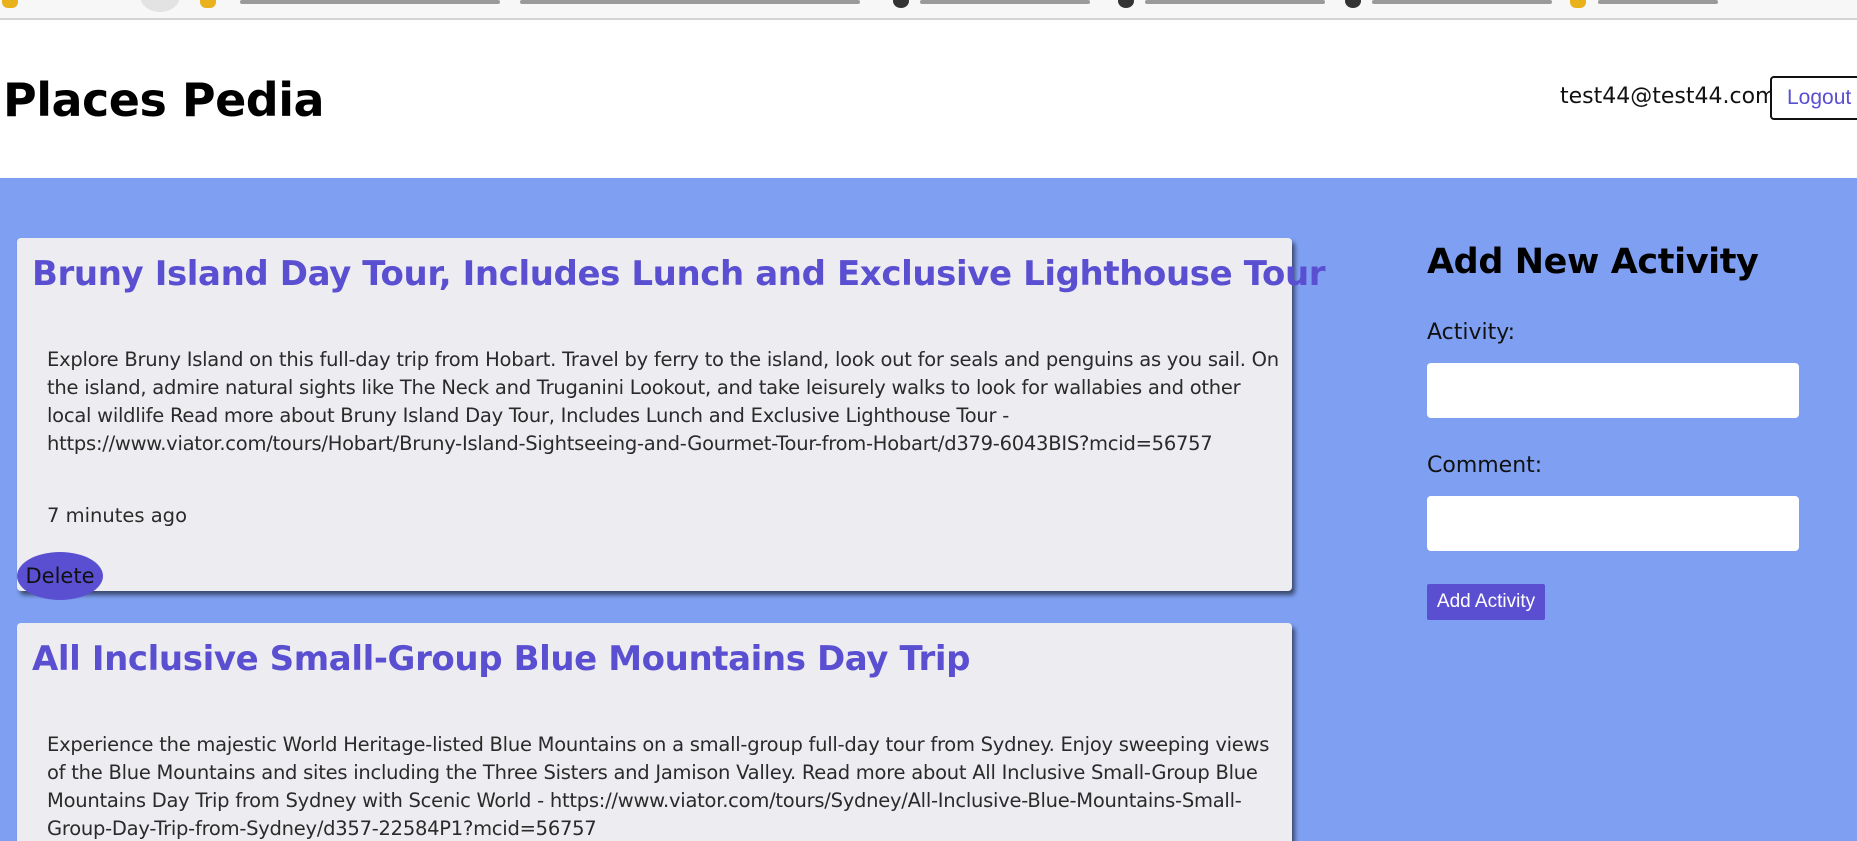  I want to click on add-activity-button: Add Activity, so click(1486, 602).